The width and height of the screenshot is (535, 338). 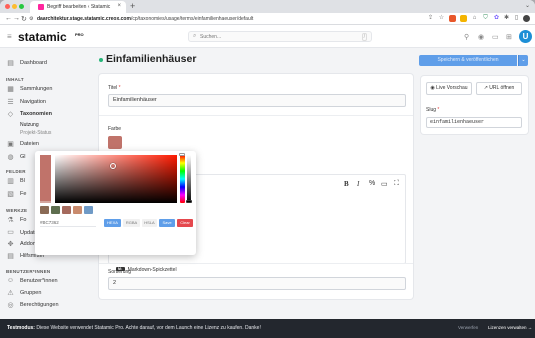 I want to click on navigation-icon: ☰, so click(x=10, y=102).